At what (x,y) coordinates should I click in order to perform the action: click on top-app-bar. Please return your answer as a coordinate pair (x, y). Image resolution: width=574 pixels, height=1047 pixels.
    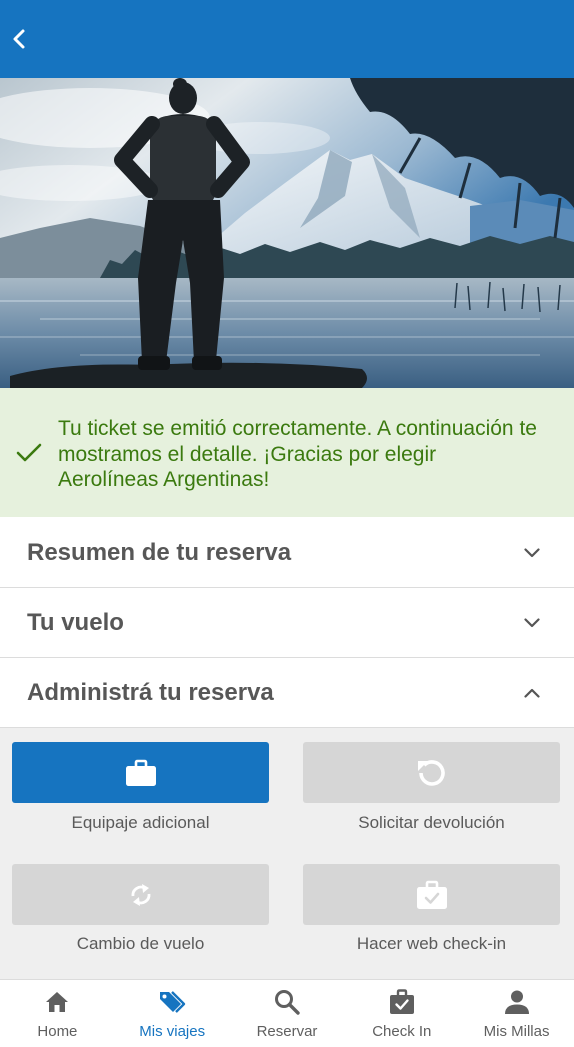
    Looking at the image, I should click on (287, 39).